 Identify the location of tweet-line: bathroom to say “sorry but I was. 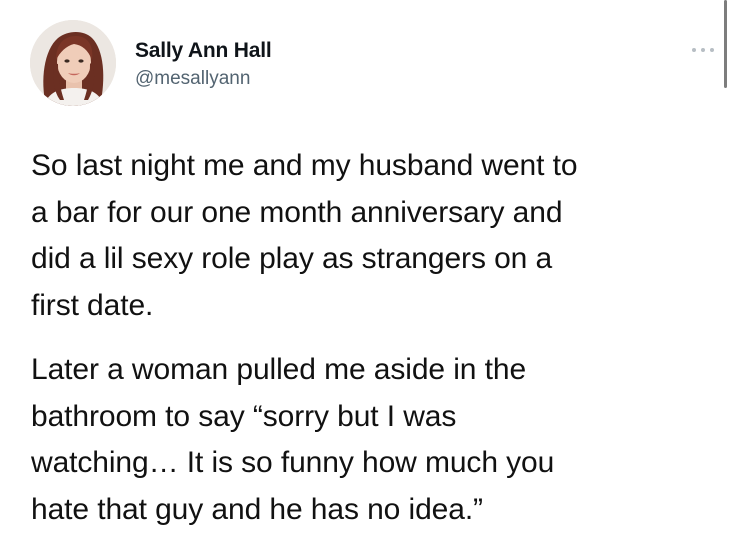
(244, 416).